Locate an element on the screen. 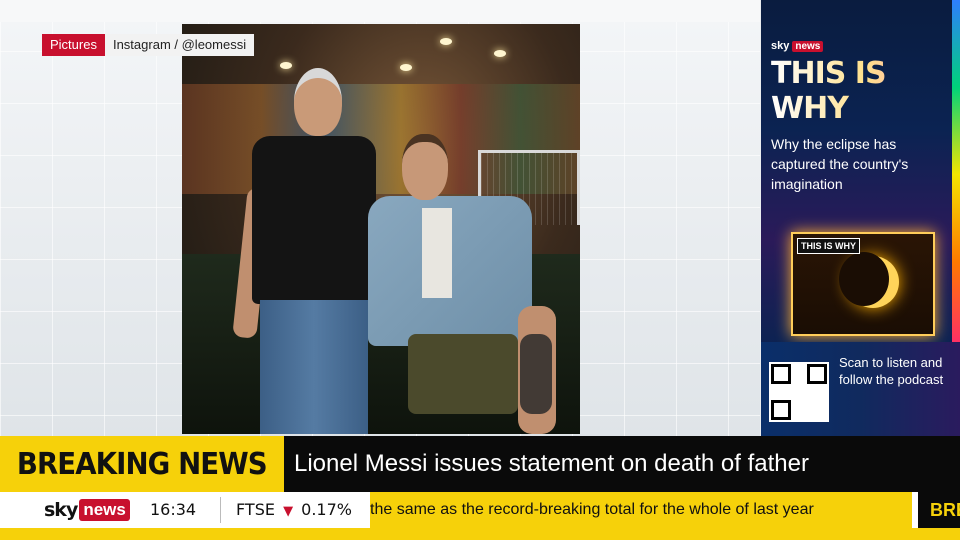 The width and height of the screenshot is (960, 540). sky-news-logo: sky news is located at coordinates (87, 510).